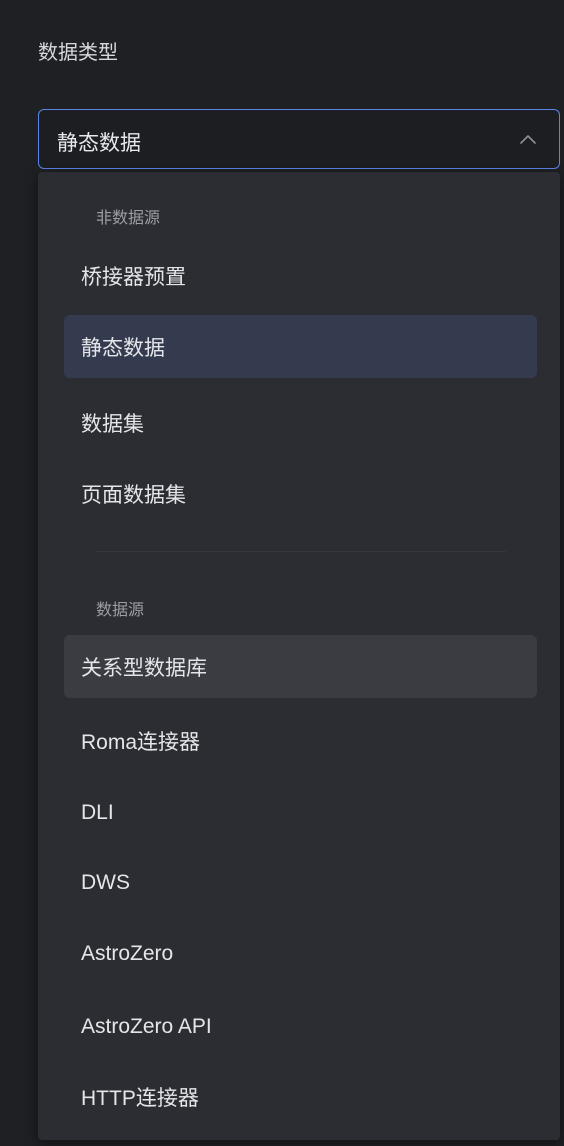 Image resolution: width=564 pixels, height=1146 pixels. What do you see at coordinates (300, 882) in the screenshot?
I see `option-dws: DWS` at bounding box center [300, 882].